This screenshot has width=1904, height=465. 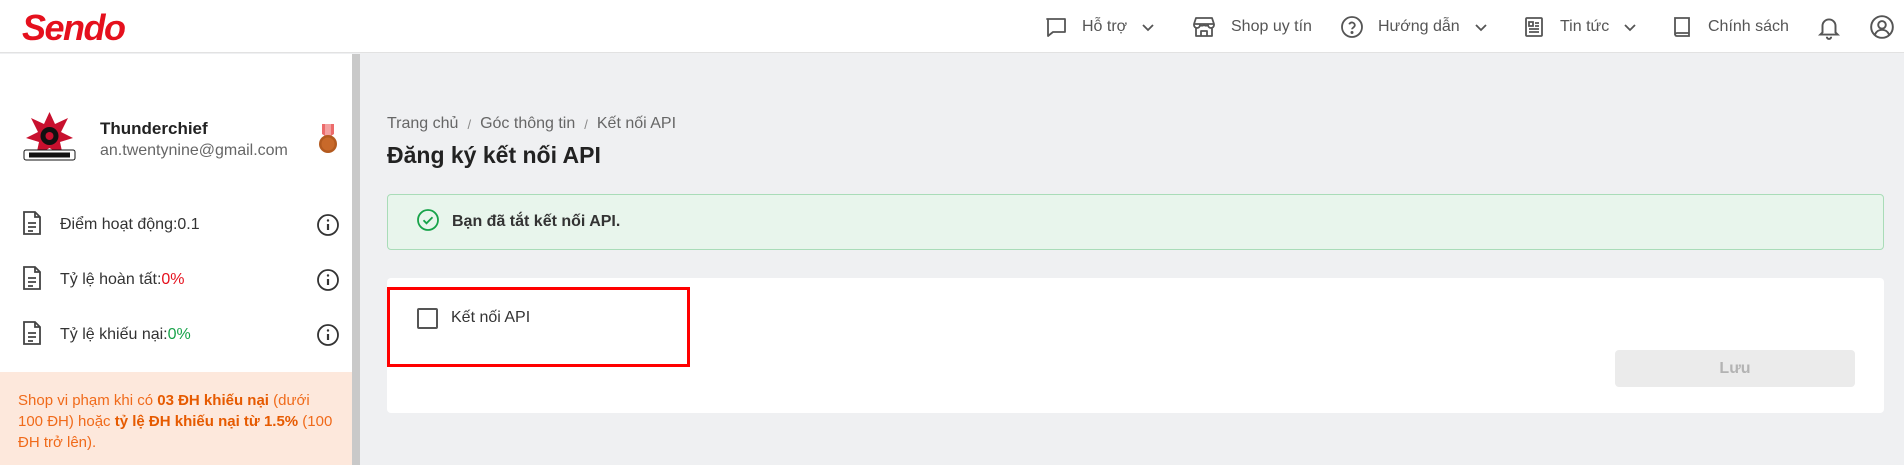 I want to click on nav-news: Tin tức, so click(x=1579, y=26).